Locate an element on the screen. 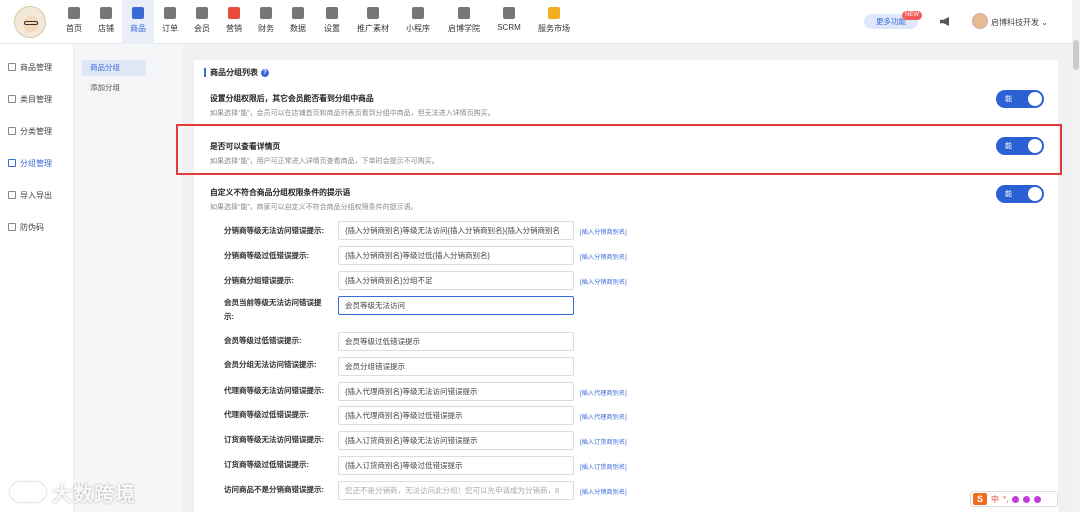 This screenshot has width=1080, height=512. nav-item-data: 数据 is located at coordinates (298, 22).